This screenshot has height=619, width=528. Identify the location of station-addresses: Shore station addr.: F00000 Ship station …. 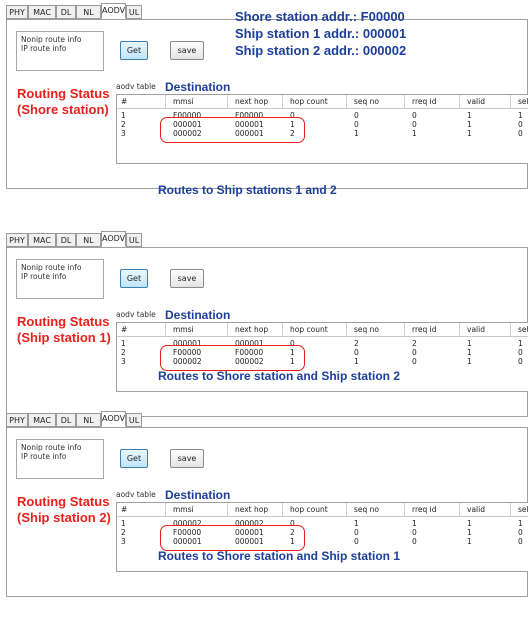
(320, 33).